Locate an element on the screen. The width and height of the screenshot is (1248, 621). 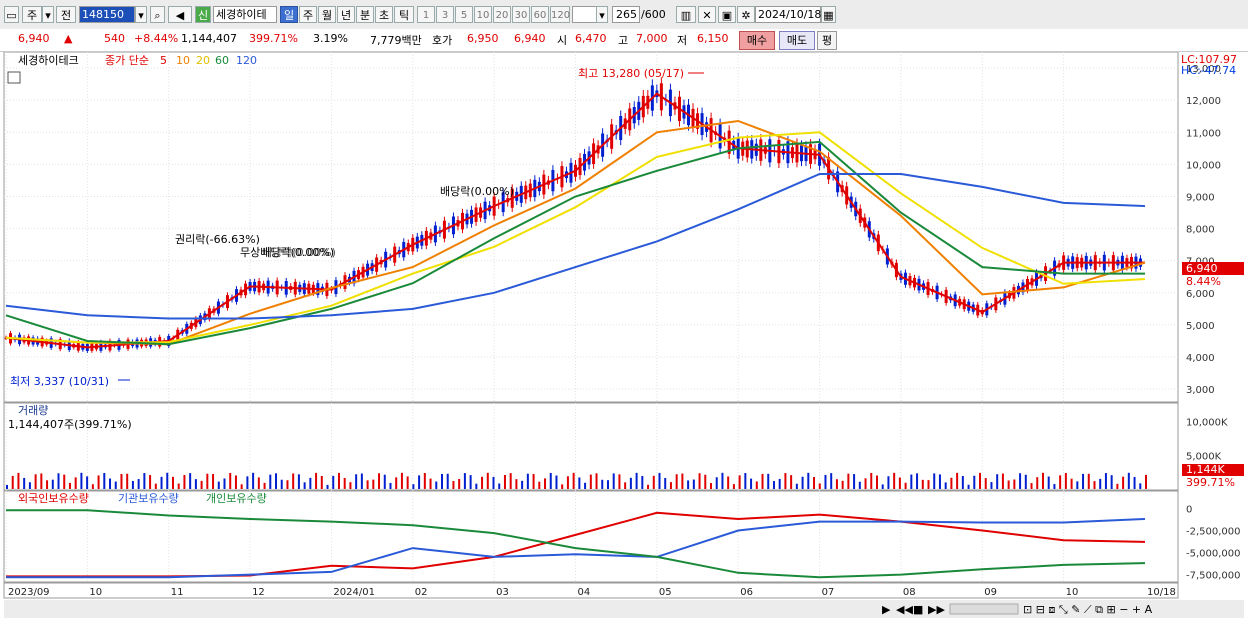
interval-5: 5 is located at coordinates (464, 14).